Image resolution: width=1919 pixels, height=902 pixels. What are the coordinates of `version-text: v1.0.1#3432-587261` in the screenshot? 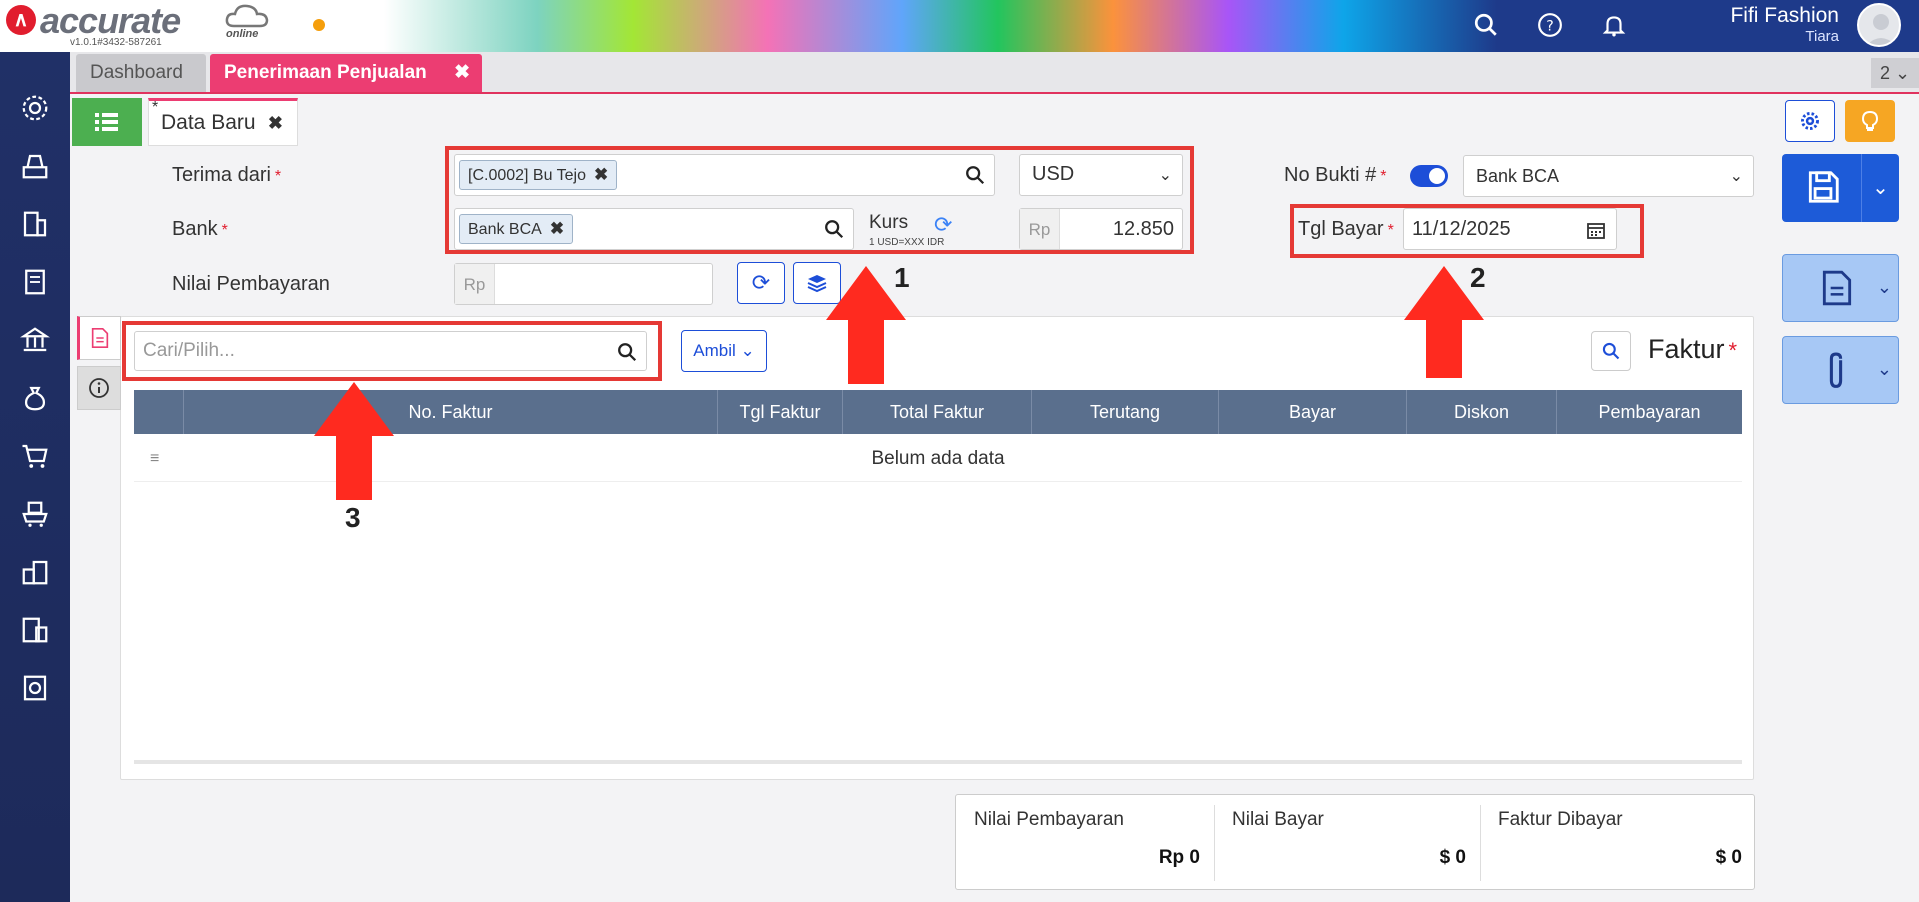 It's located at (116, 42).